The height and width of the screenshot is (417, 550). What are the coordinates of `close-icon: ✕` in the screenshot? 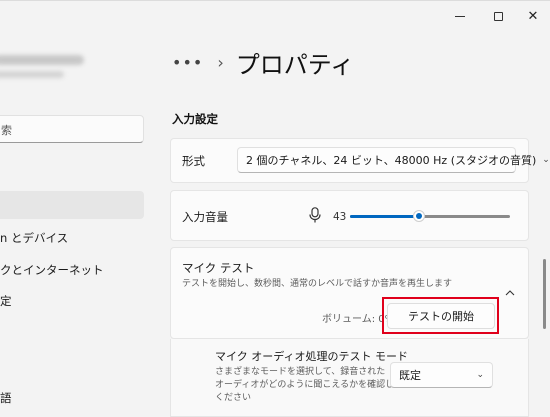 It's located at (533, 16).